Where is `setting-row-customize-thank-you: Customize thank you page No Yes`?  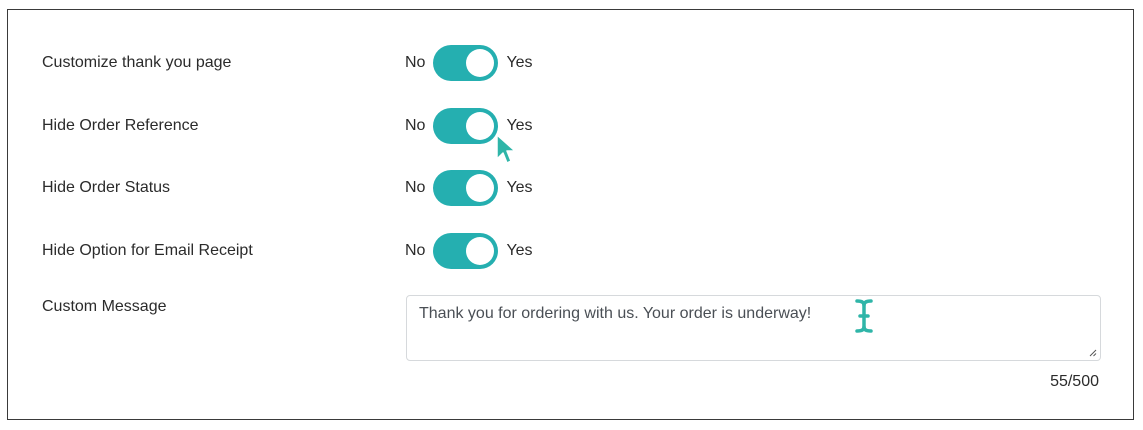 setting-row-customize-thank-you: Customize thank you page No Yes is located at coordinates (570, 63).